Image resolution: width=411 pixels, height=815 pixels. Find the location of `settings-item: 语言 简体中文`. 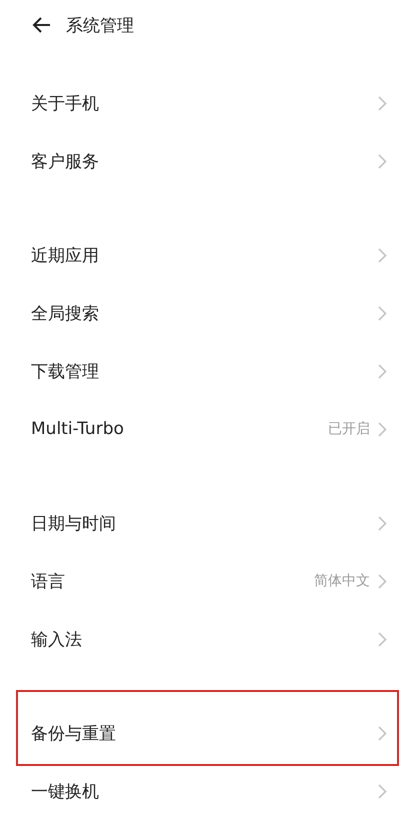

settings-item: 语言 简体中文 is located at coordinates (205, 581).